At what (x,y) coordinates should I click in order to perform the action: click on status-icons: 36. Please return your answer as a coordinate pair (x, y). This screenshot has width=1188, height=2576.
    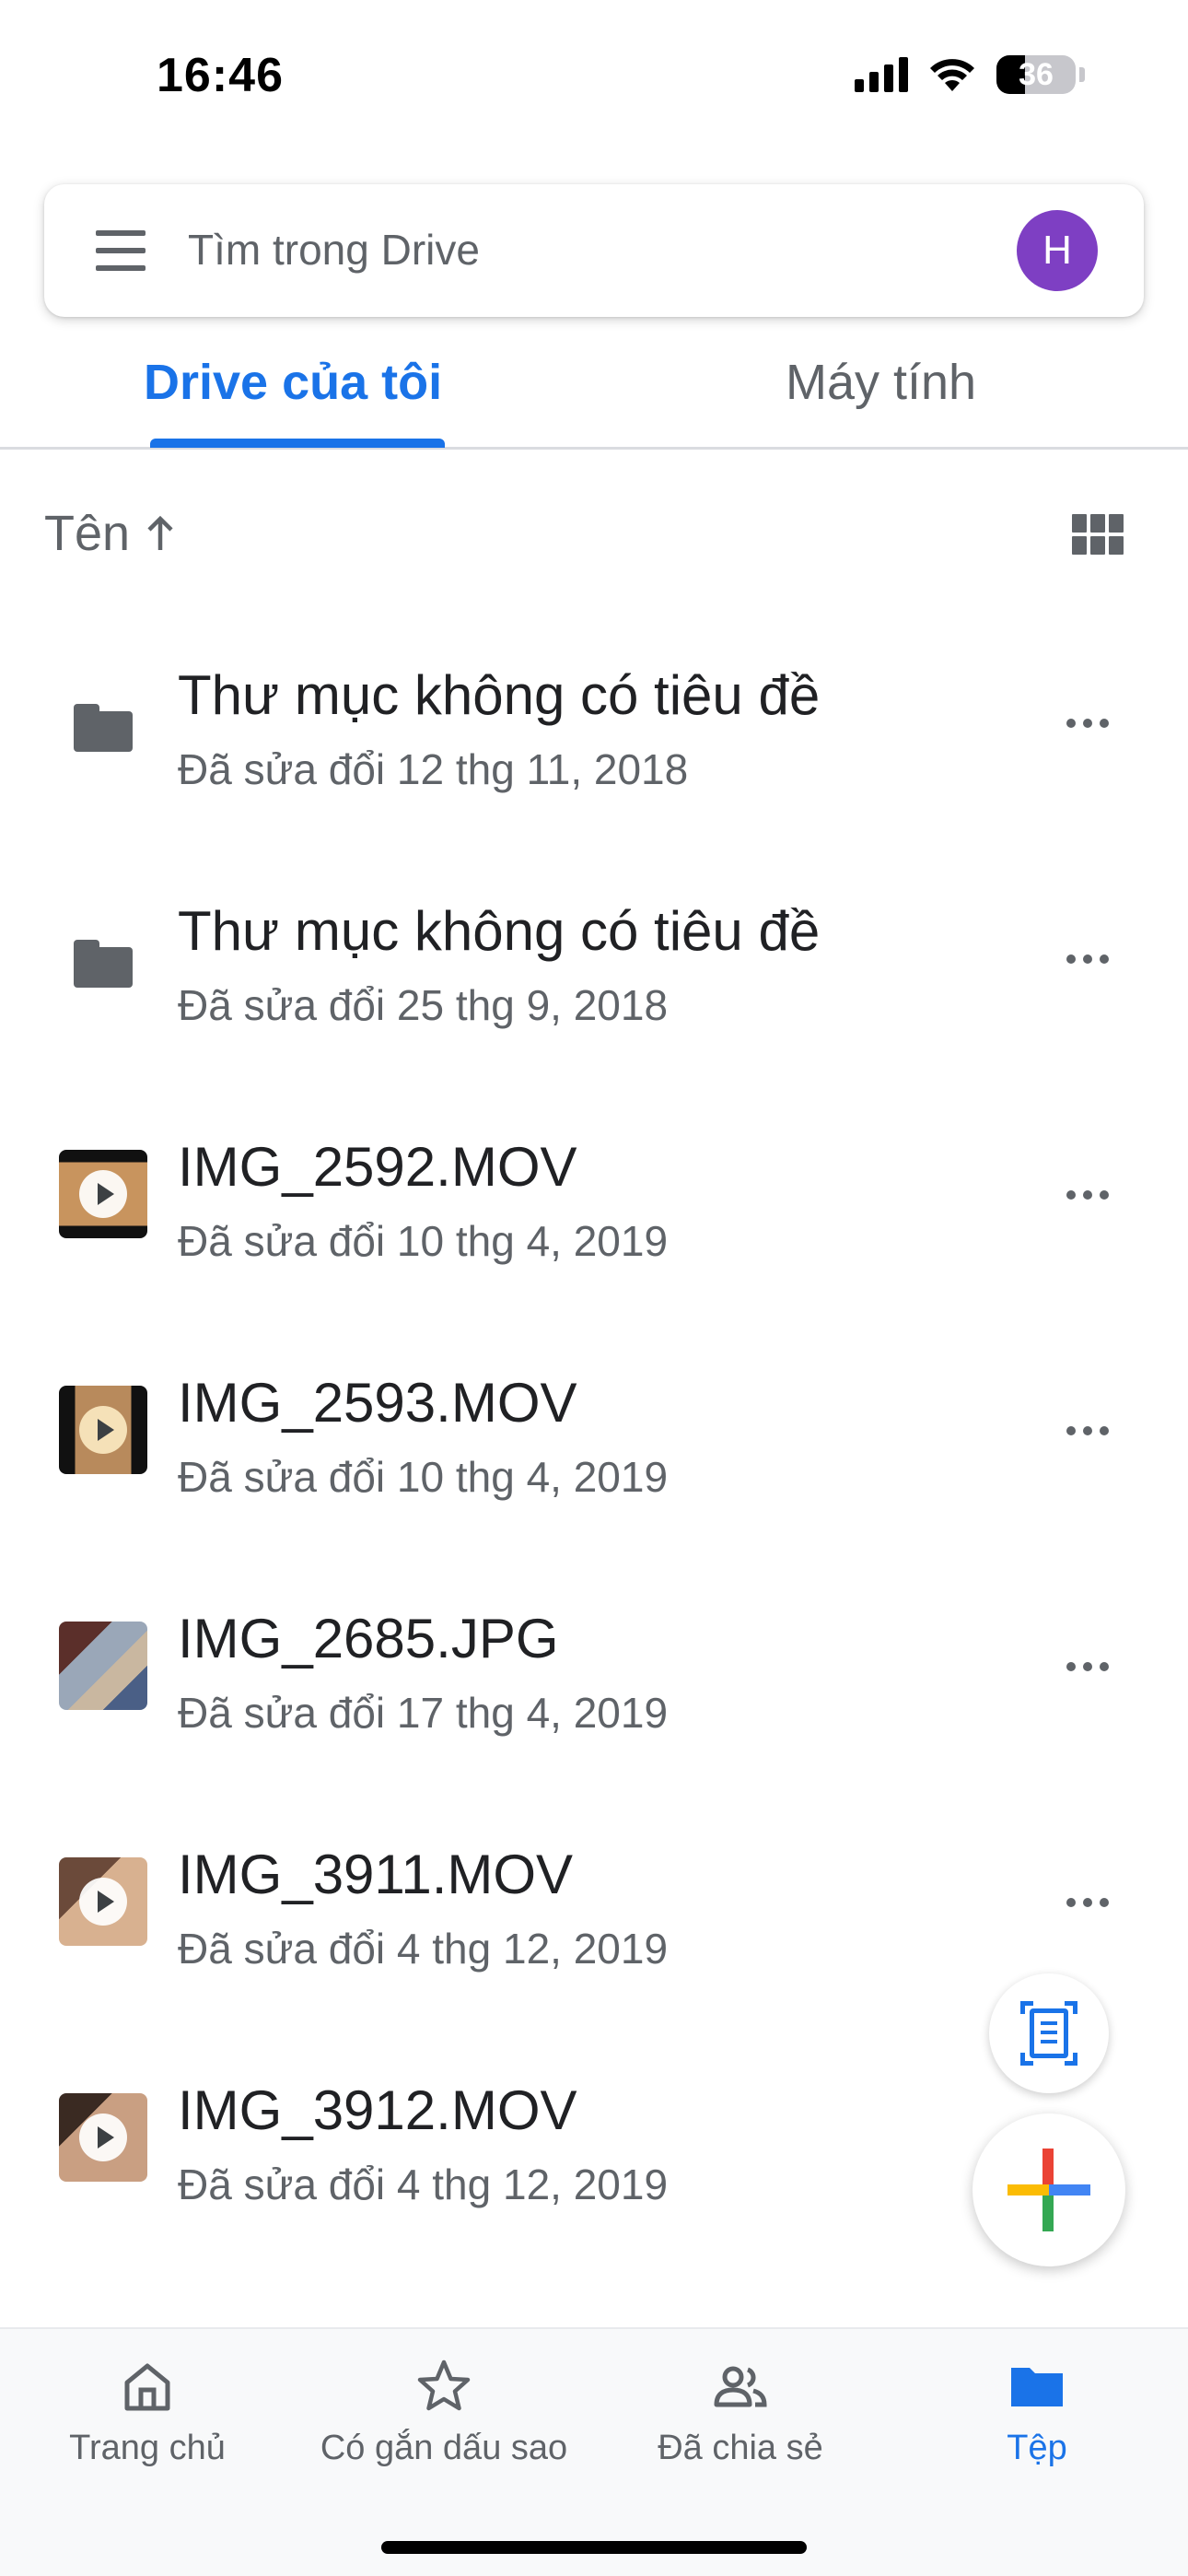
    Looking at the image, I should click on (970, 74).